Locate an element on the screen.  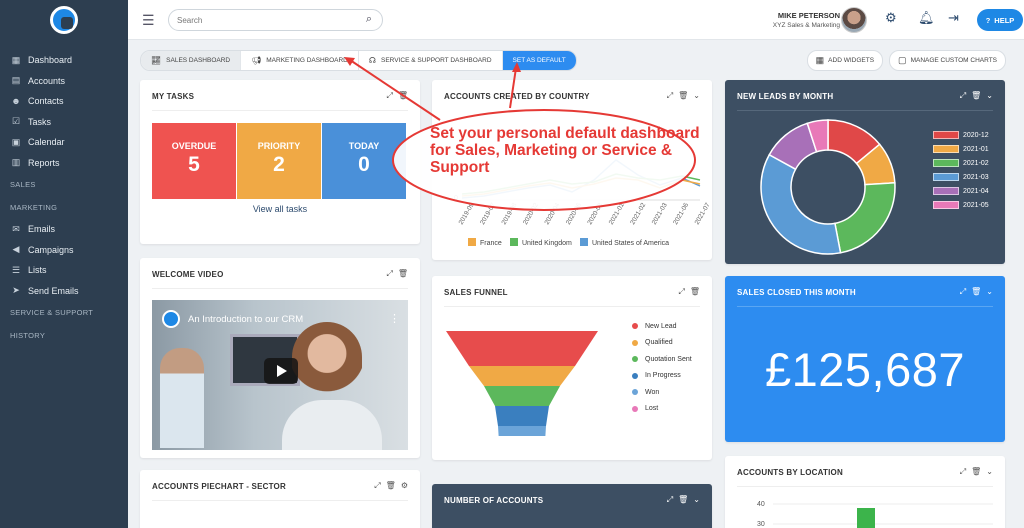
legend-label: United States of America is located at coordinates (630, 243).